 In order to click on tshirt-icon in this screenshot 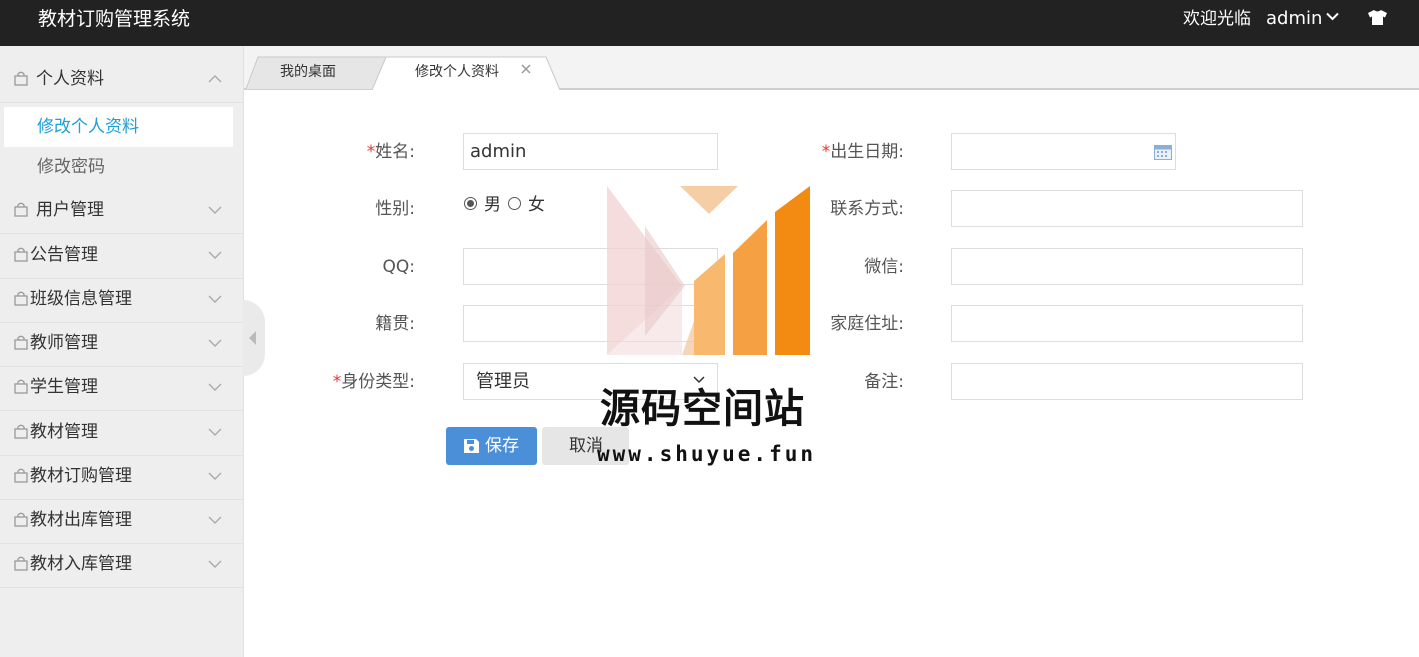, I will do `click(1377, 17)`.